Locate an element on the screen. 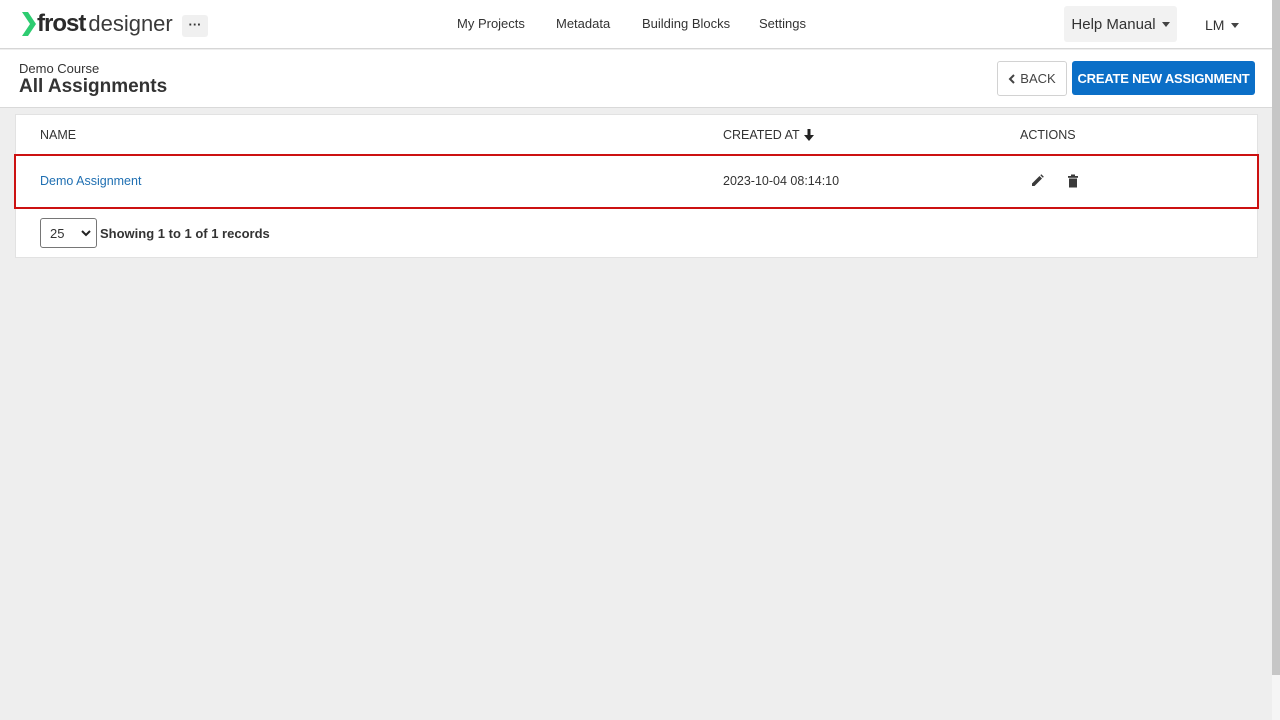  page-size-select: 25 is located at coordinates (68, 233).